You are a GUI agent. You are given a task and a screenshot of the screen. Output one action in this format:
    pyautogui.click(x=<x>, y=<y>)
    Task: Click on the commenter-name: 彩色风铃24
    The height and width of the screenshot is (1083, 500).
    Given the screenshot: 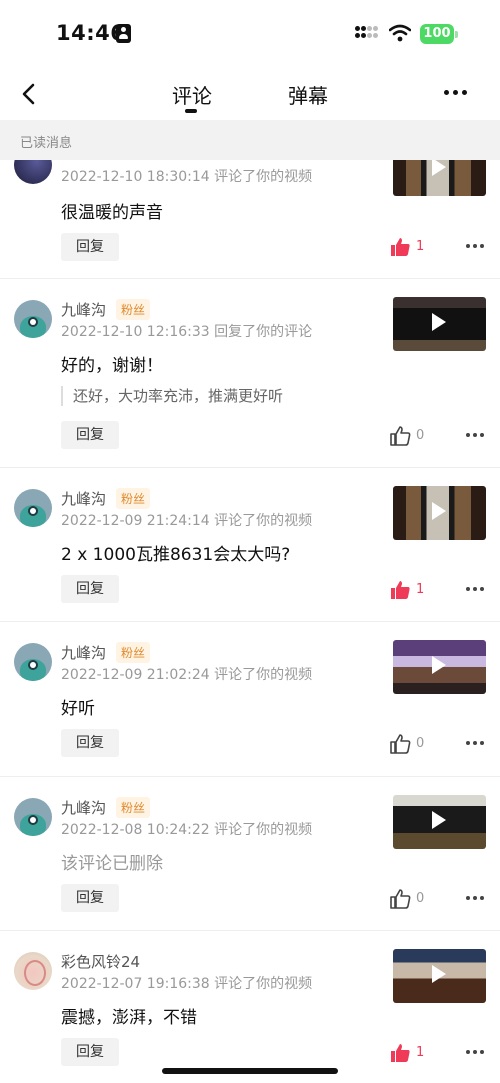 What is the action you would take?
    pyautogui.click(x=100, y=961)
    